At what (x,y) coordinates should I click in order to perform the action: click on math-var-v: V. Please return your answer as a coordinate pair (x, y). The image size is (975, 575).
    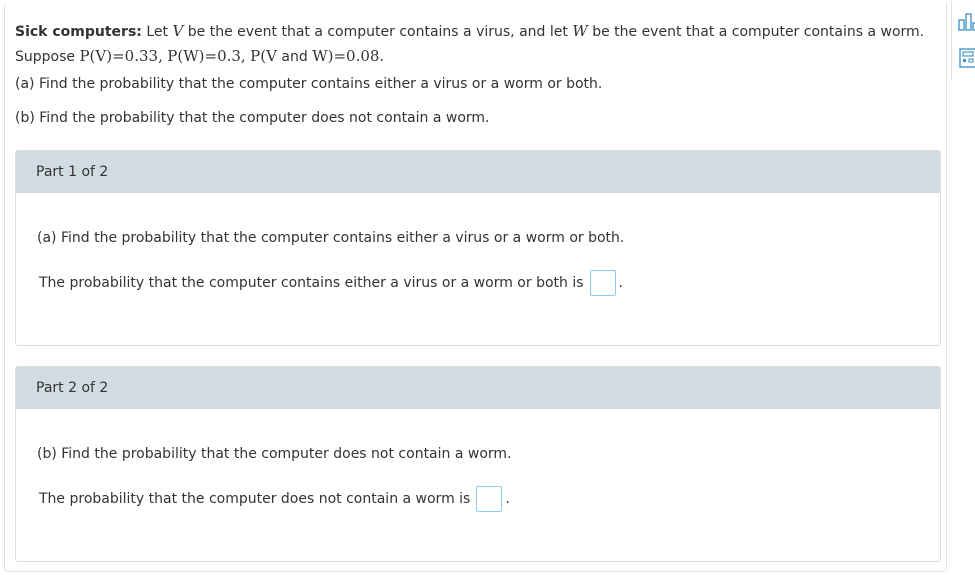
    Looking at the image, I should click on (178, 31).